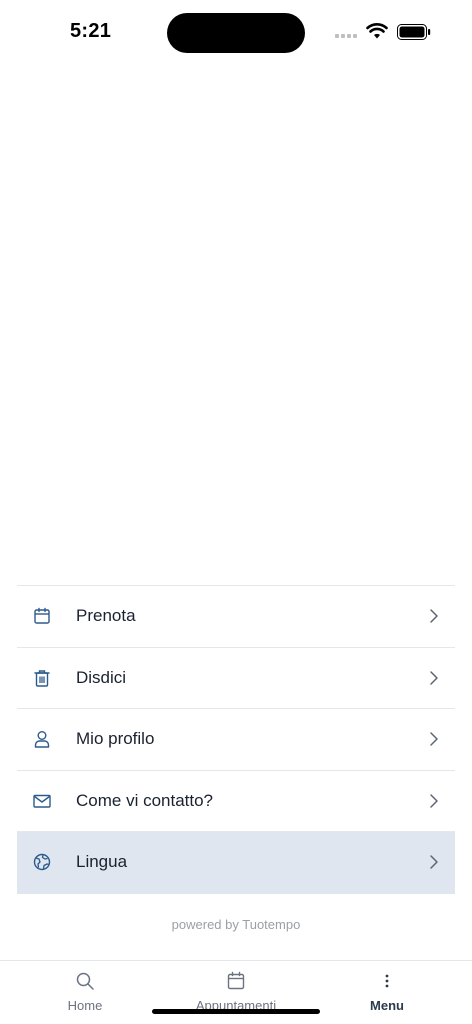 This screenshot has height=1024, width=472. What do you see at coordinates (85, 1005) in the screenshot?
I see `tab-label: Home` at bounding box center [85, 1005].